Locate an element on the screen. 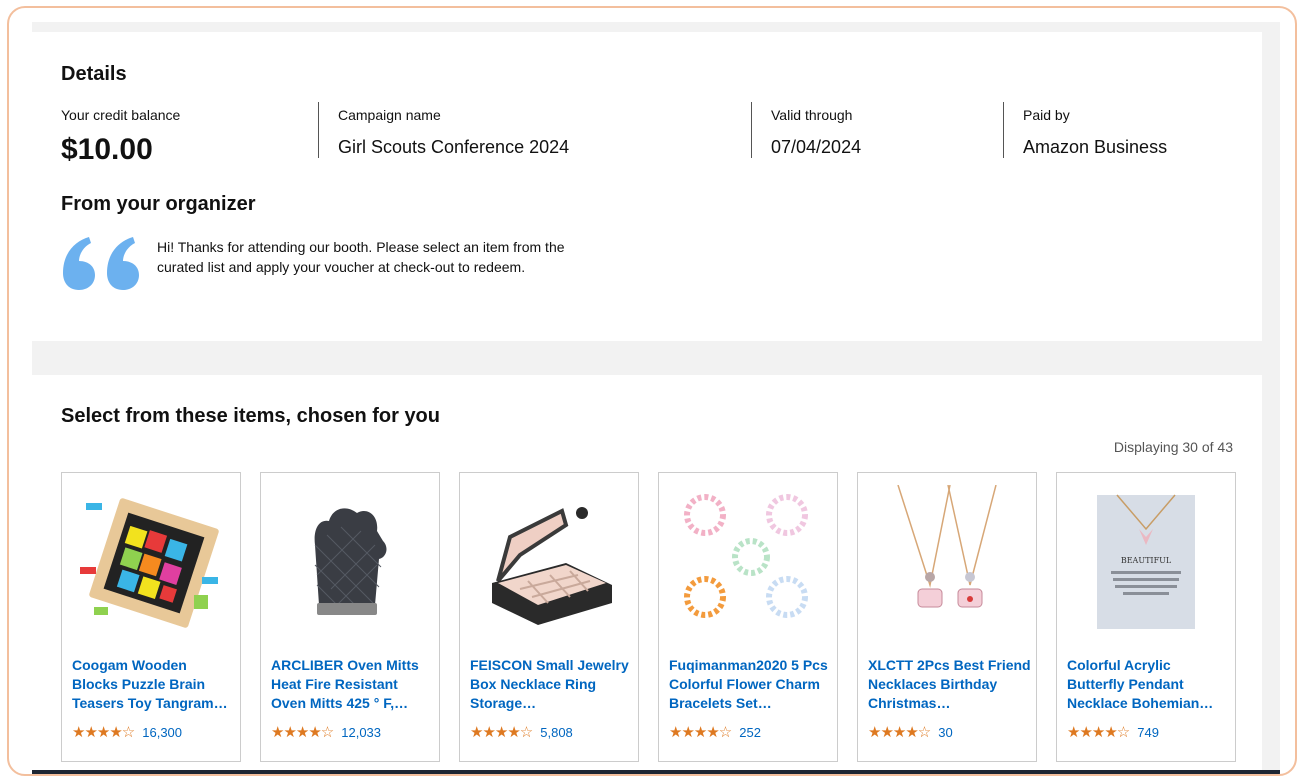 The image size is (1303, 776). necklaces-image is located at coordinates (947, 560).